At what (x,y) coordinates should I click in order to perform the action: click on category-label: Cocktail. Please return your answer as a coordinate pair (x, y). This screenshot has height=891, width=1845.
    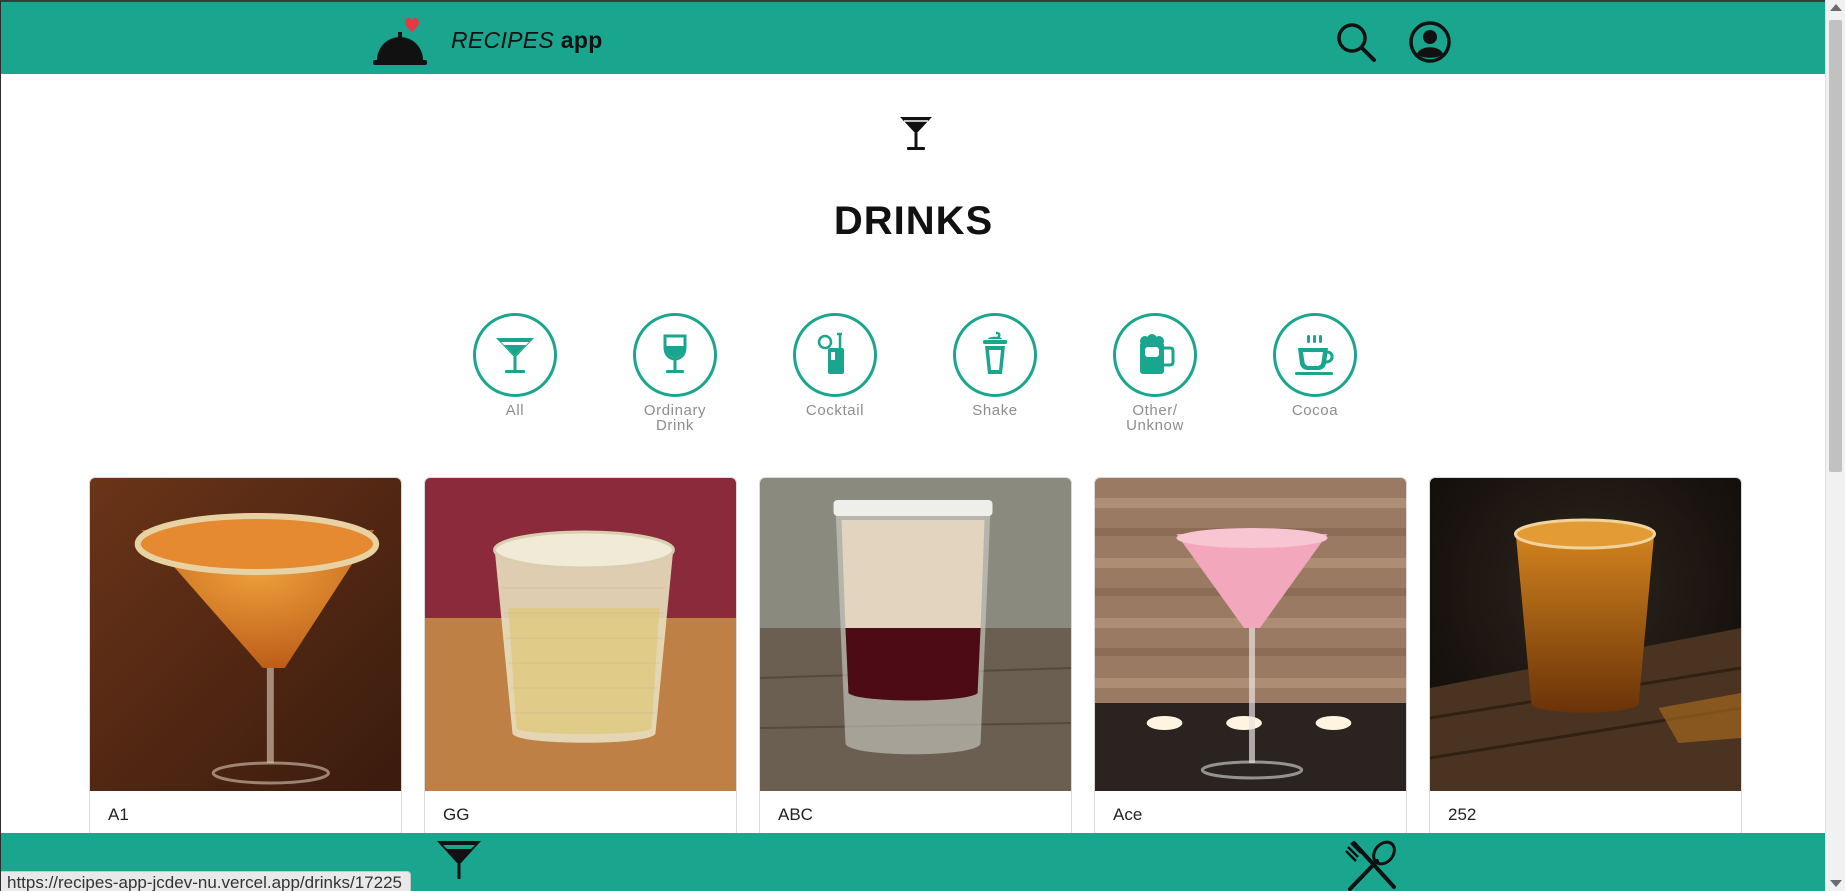
    Looking at the image, I should click on (835, 410).